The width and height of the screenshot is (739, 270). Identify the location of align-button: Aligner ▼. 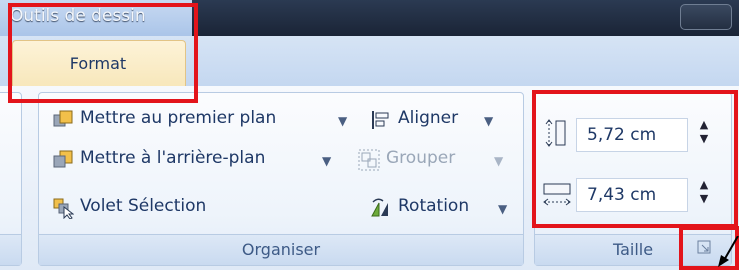
(435, 121).